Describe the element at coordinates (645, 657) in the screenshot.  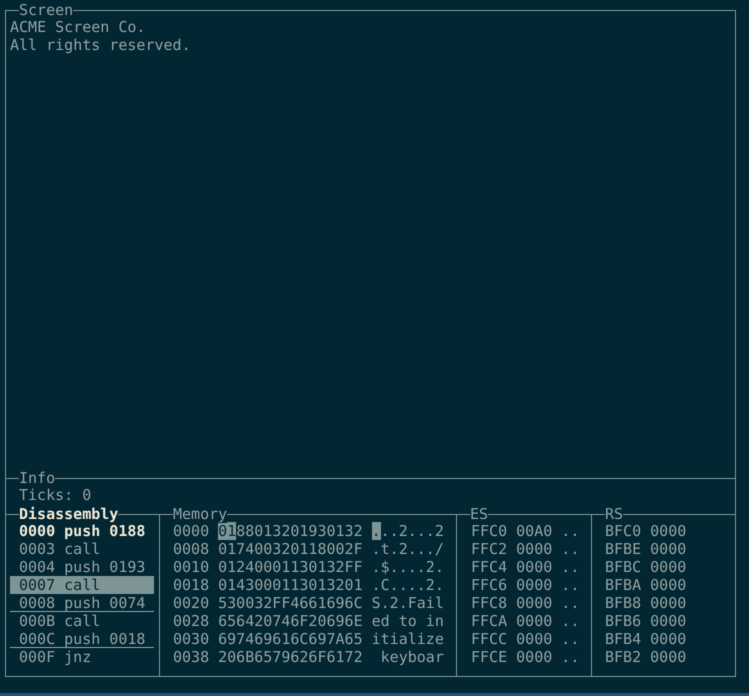
I see `stack-entry: BFB2 0000` at that location.